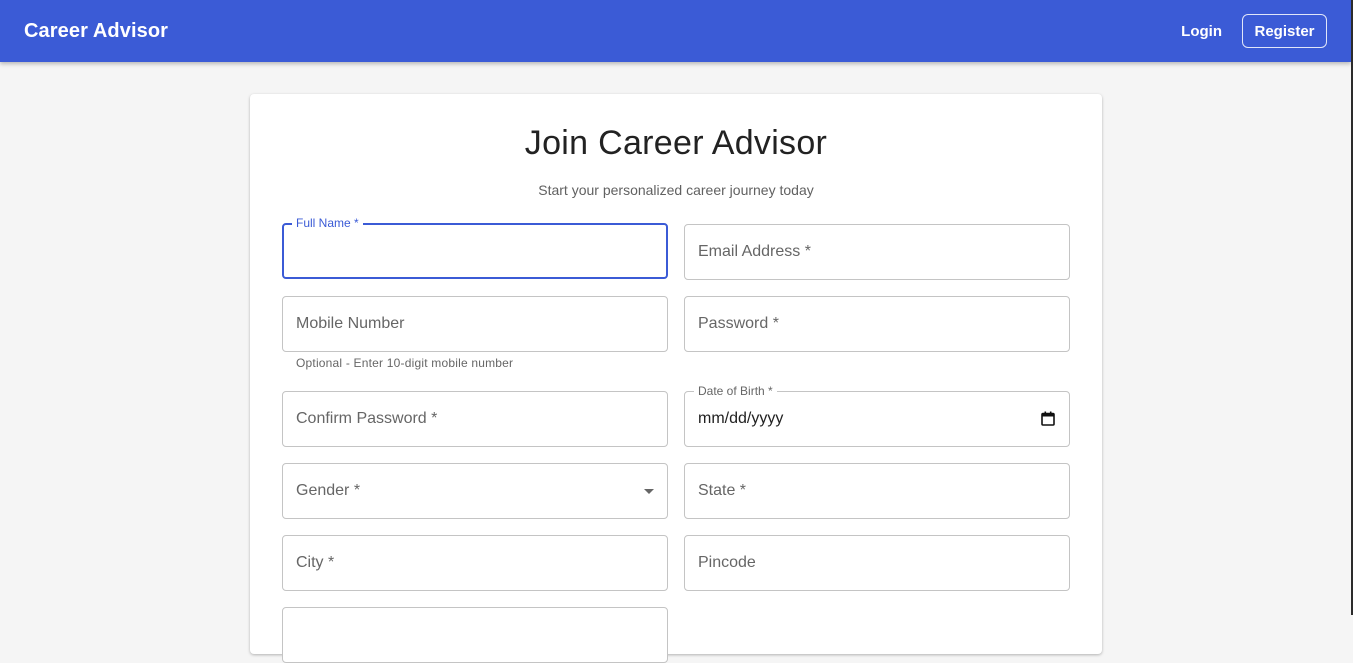 This screenshot has height=663, width=1353. Describe the element at coordinates (1048, 418) in the screenshot. I see `calendar-icon` at that location.